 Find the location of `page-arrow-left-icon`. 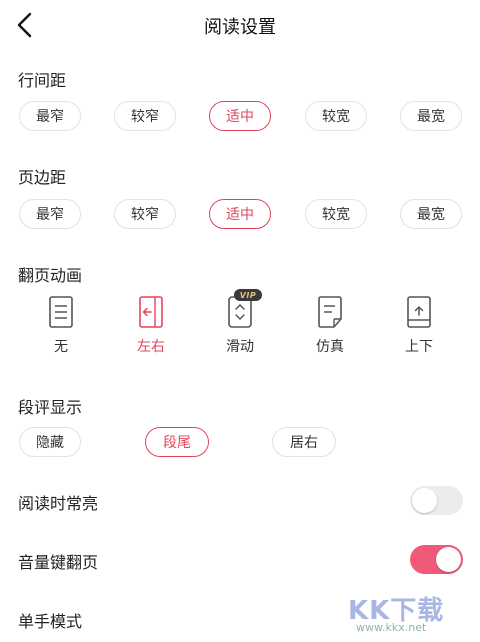

page-arrow-left-icon is located at coordinates (151, 312).